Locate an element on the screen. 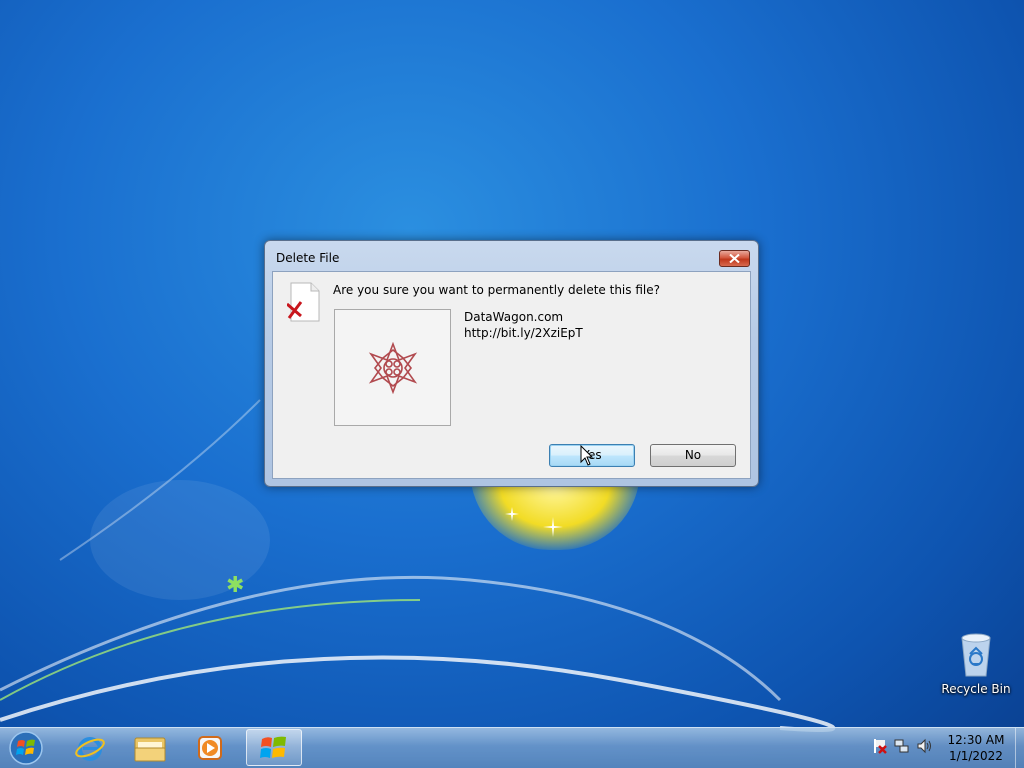 The image size is (1024, 768). file-thumbnail-icon is located at coordinates (392, 367).